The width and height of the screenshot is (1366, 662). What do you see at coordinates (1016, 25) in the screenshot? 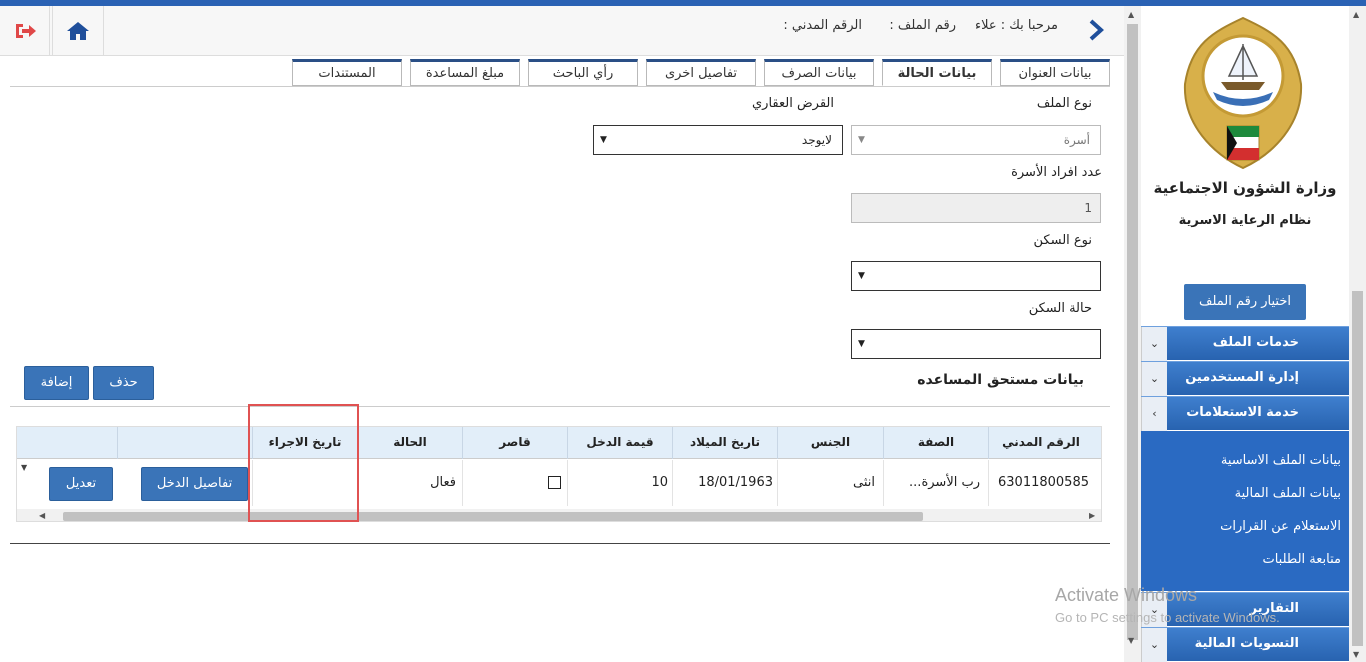
I see `welcome-text: مرحبا بك : علاء` at bounding box center [1016, 25].